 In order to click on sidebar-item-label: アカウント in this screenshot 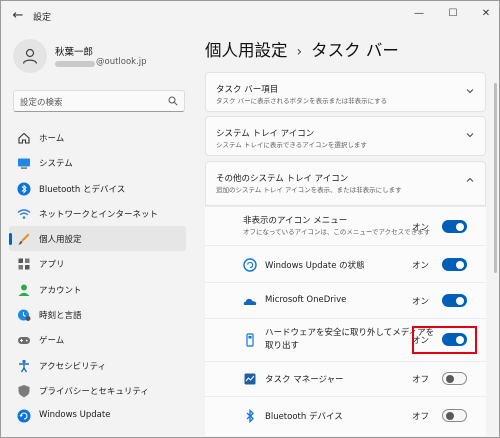, I will do `click(60, 290)`.